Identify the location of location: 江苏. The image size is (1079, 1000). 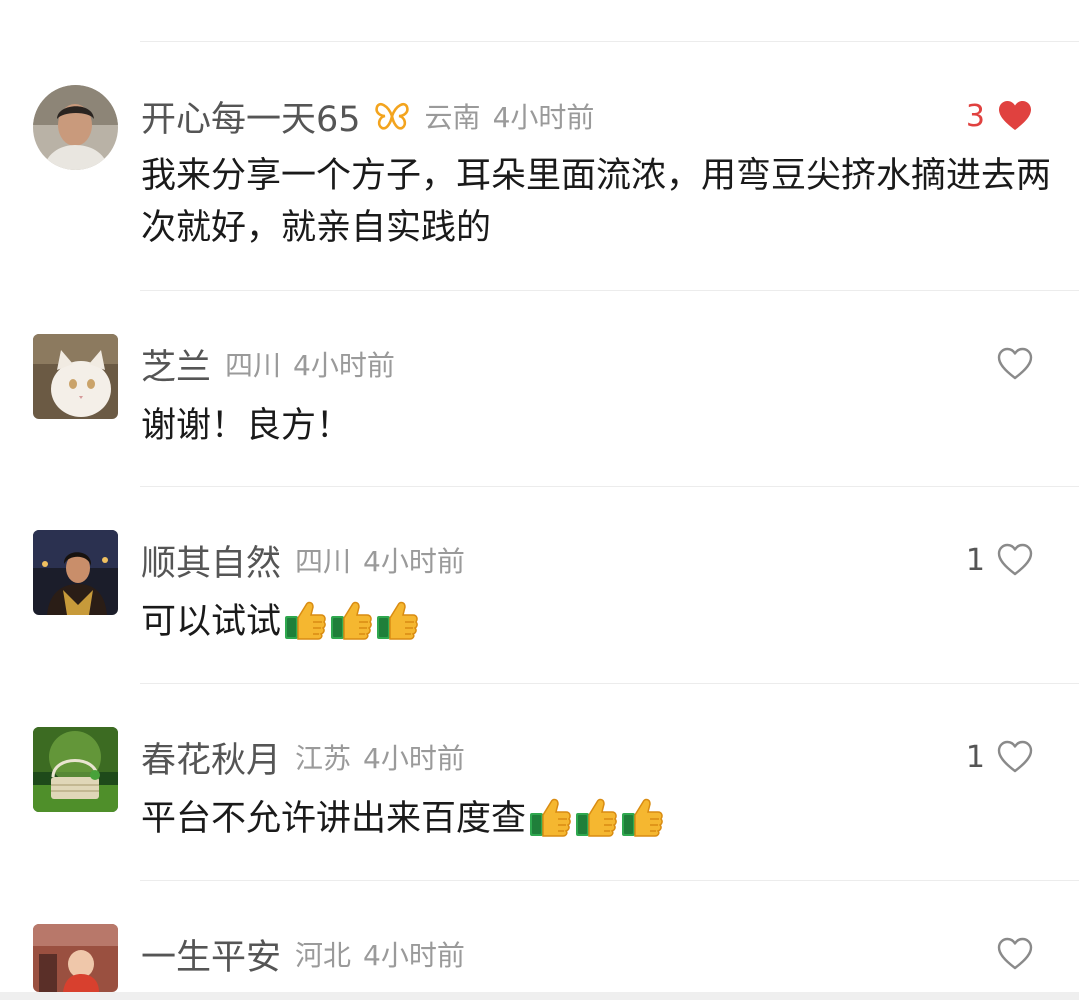
(323, 758).